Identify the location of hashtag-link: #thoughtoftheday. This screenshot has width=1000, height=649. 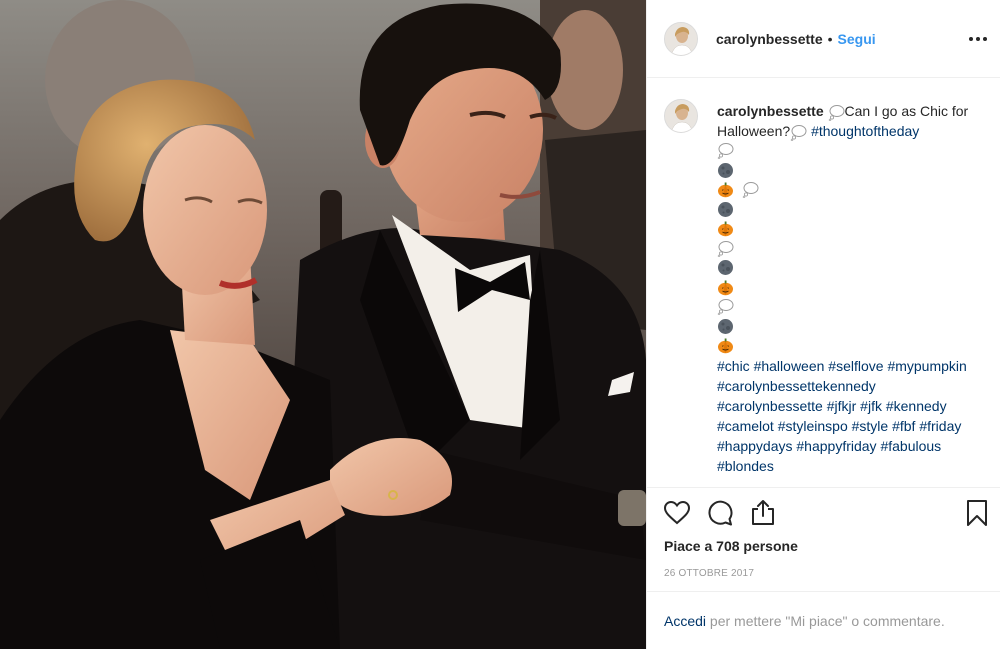
(865, 131).